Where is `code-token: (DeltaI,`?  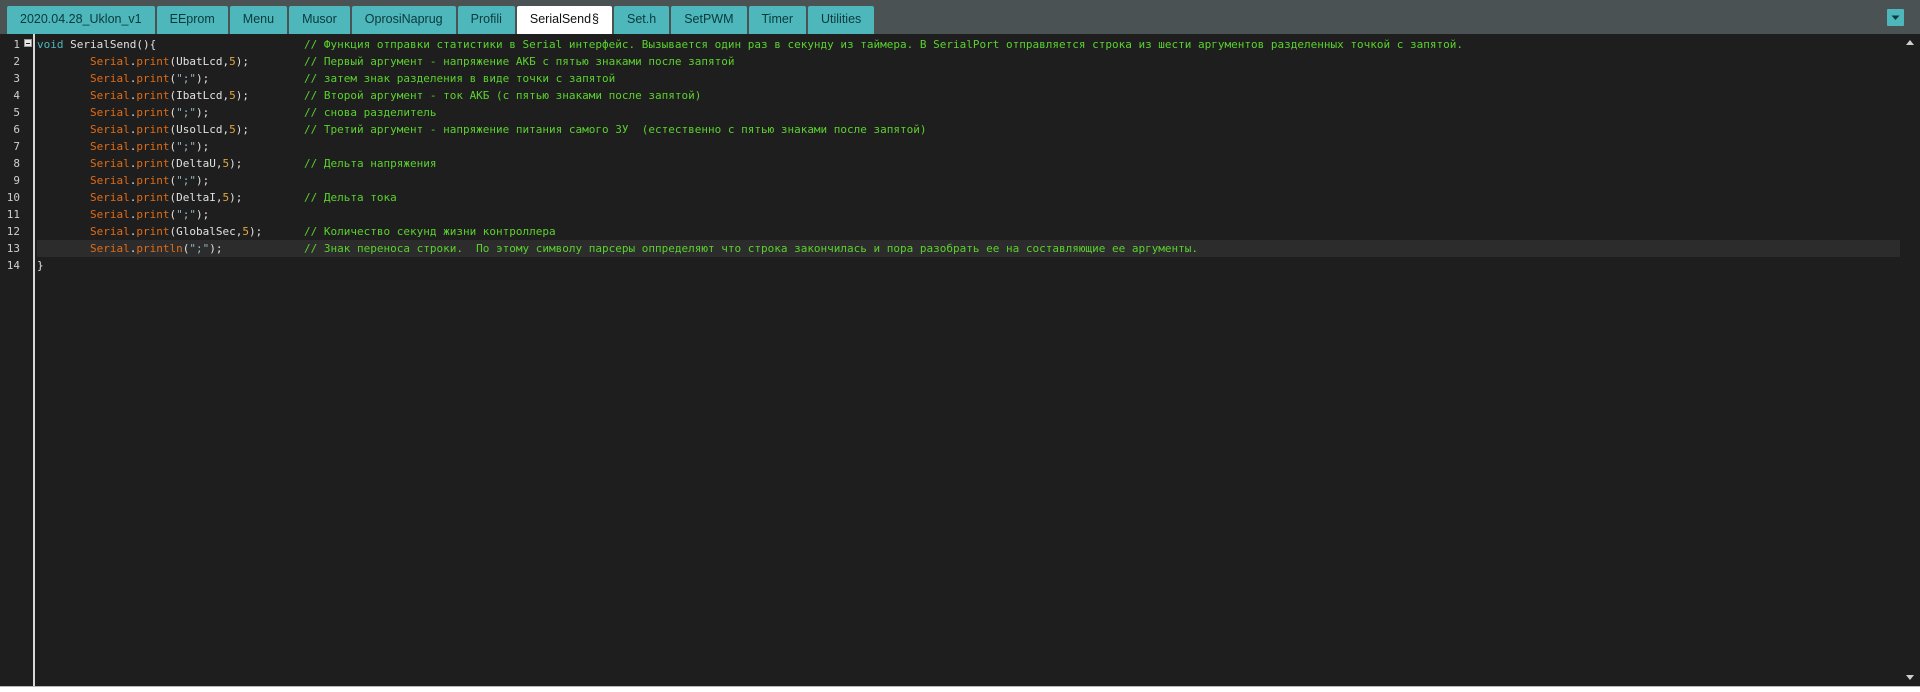 code-token: (DeltaI, is located at coordinates (196, 197).